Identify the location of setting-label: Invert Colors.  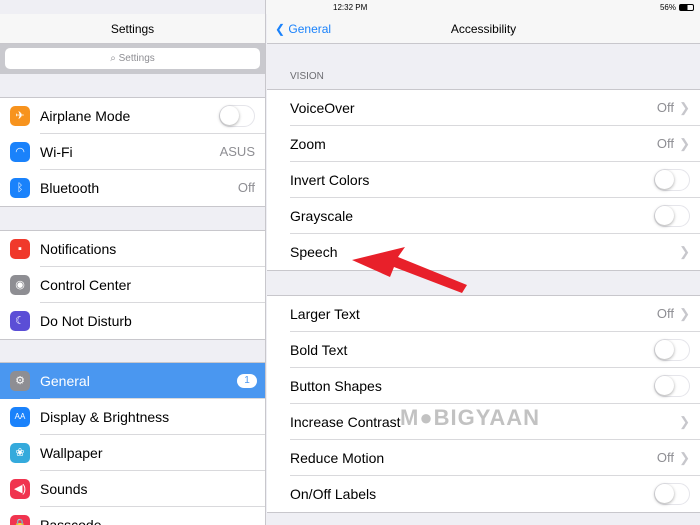
(330, 180).